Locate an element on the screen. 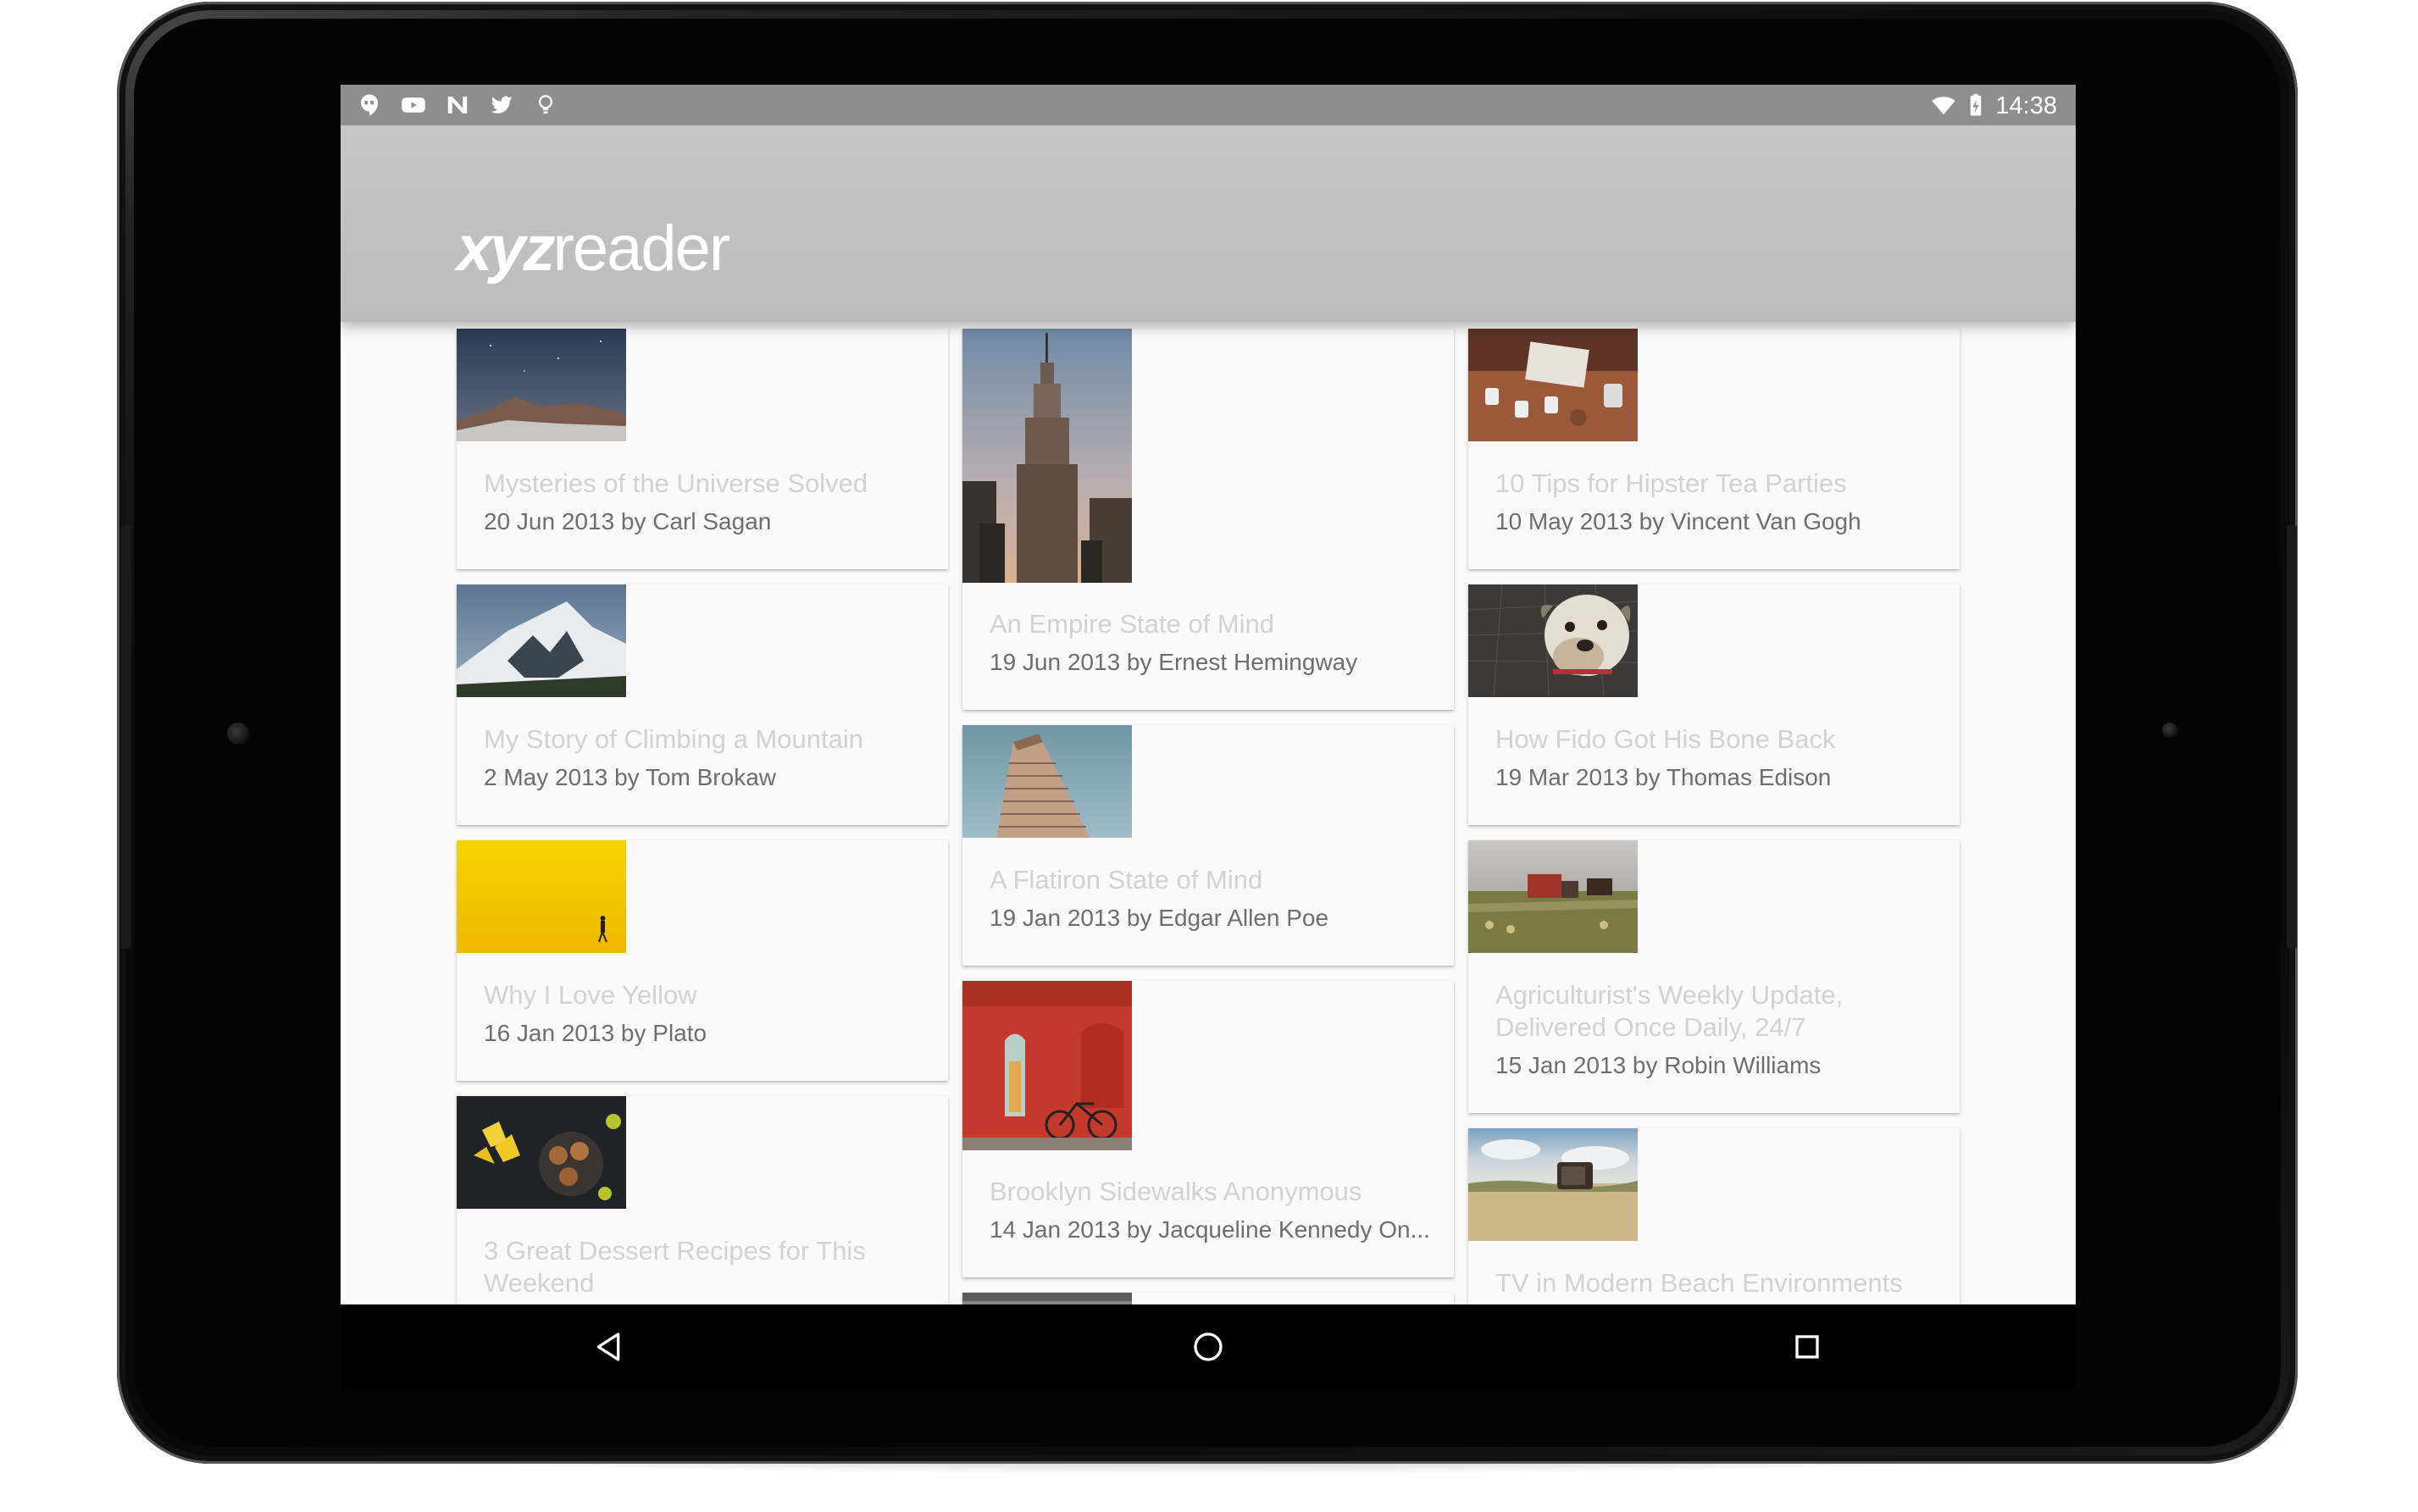 Image resolution: width=2418 pixels, height=1512 pixels. logo-light-text: reader is located at coordinates (641, 249).